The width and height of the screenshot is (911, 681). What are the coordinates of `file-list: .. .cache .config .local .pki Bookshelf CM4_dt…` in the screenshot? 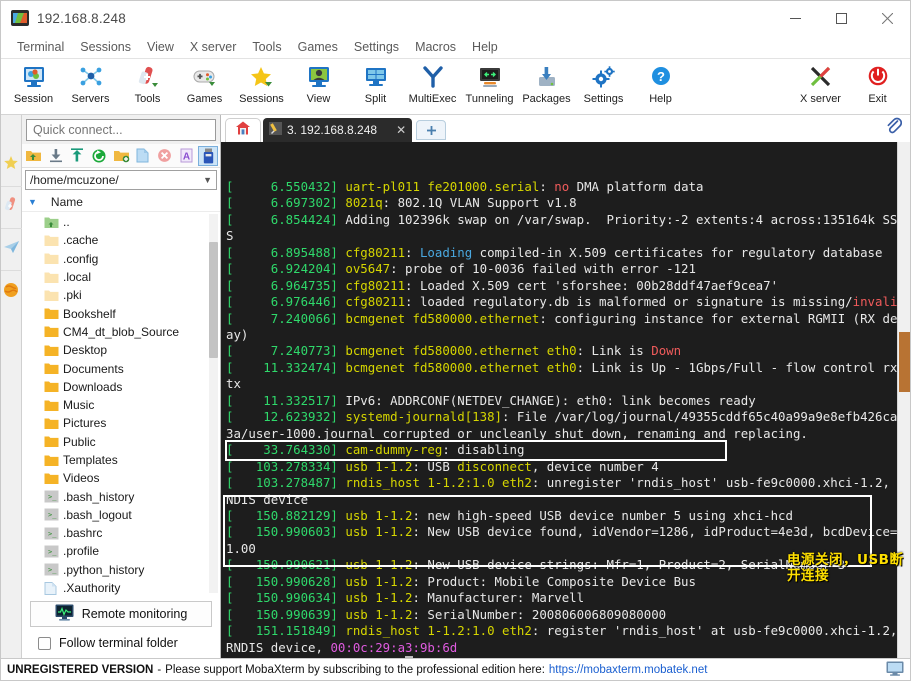 It's located at (121, 403).